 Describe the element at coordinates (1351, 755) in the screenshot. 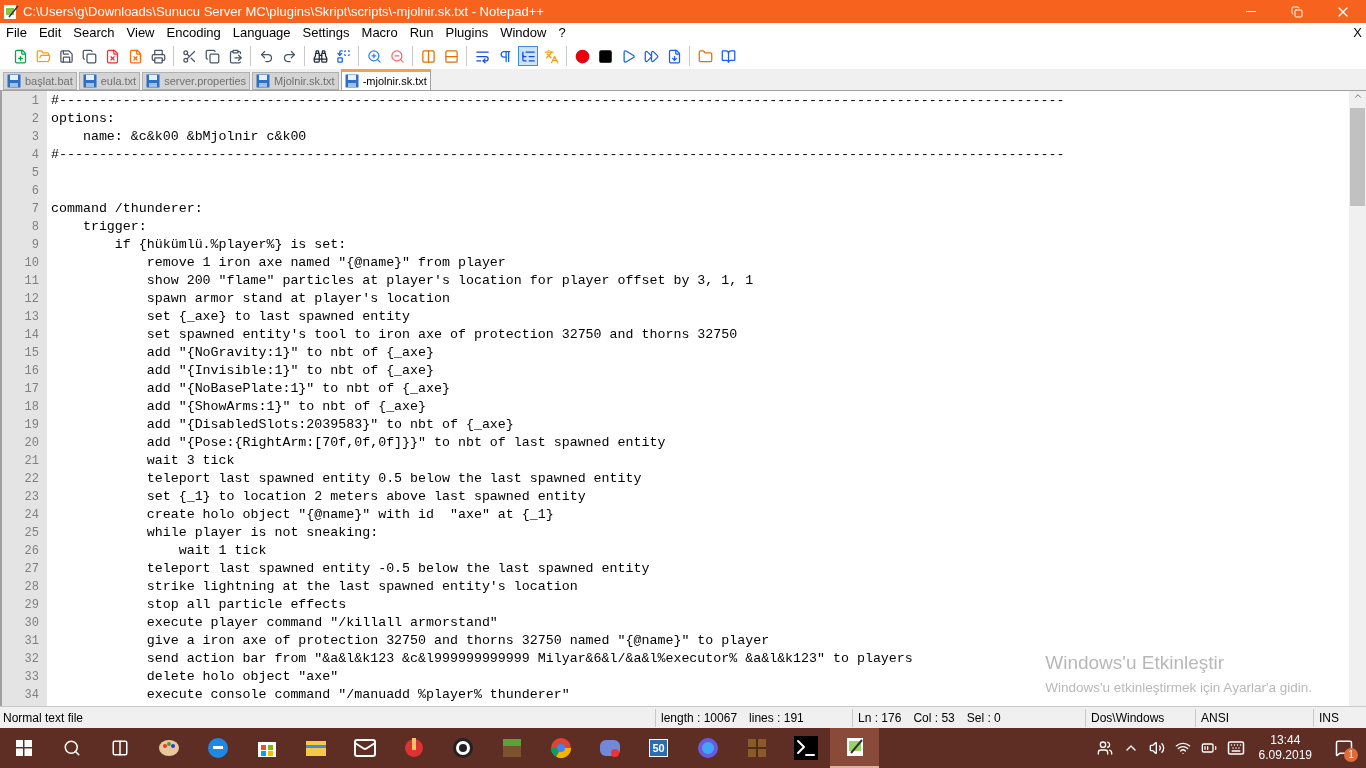

I see `notification-badge: 1` at that location.